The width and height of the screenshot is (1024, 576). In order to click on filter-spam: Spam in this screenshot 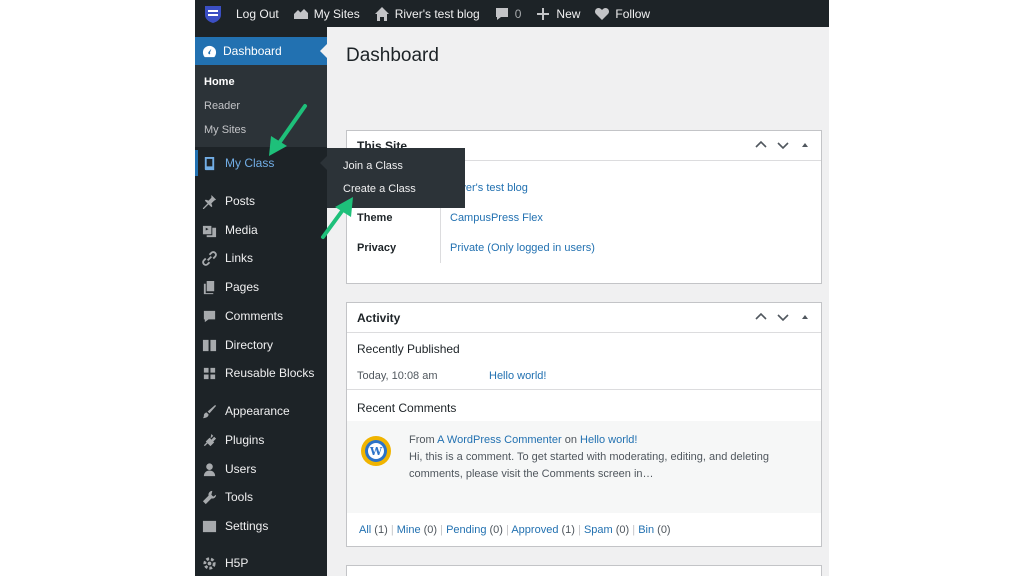, I will do `click(598, 530)`.